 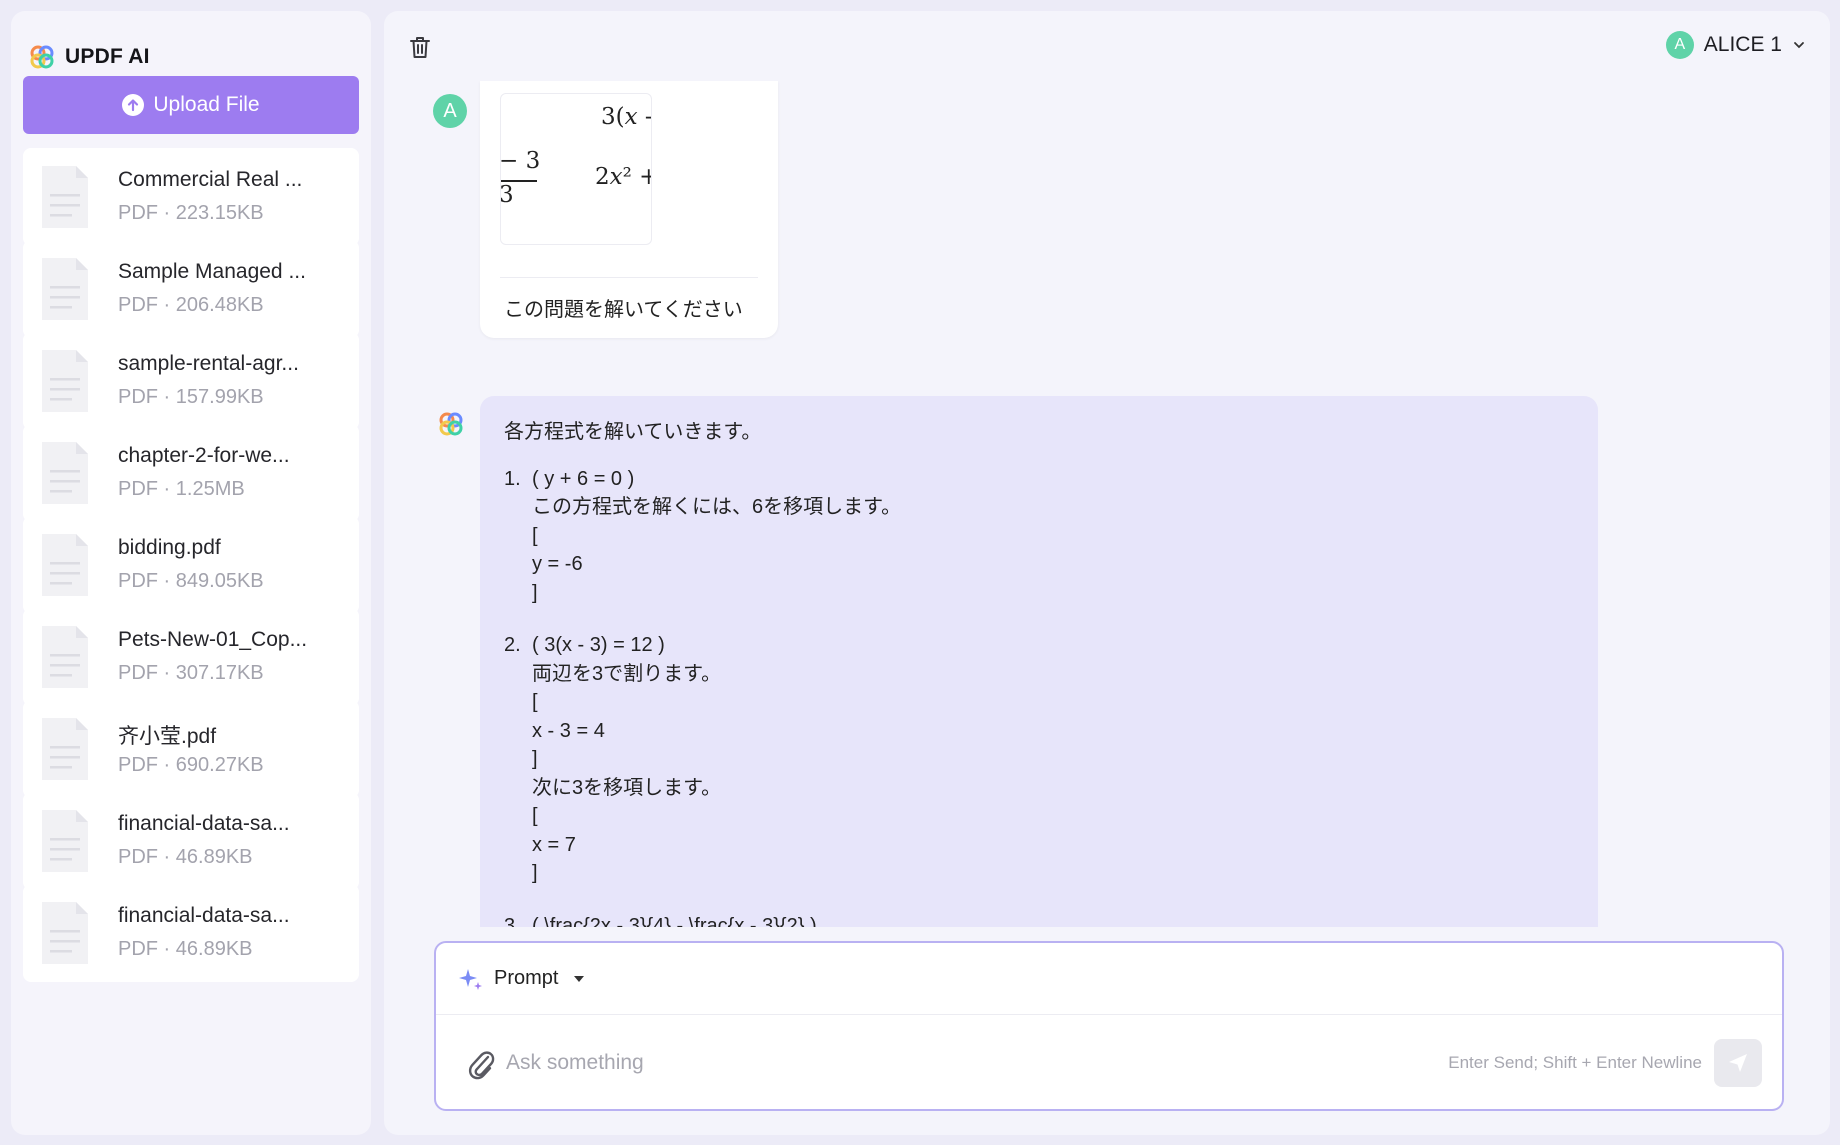 I want to click on solution-line: ( \frac{2x - 3}{4} - \frac{x - 3}{2} ), so click(x=674, y=921).